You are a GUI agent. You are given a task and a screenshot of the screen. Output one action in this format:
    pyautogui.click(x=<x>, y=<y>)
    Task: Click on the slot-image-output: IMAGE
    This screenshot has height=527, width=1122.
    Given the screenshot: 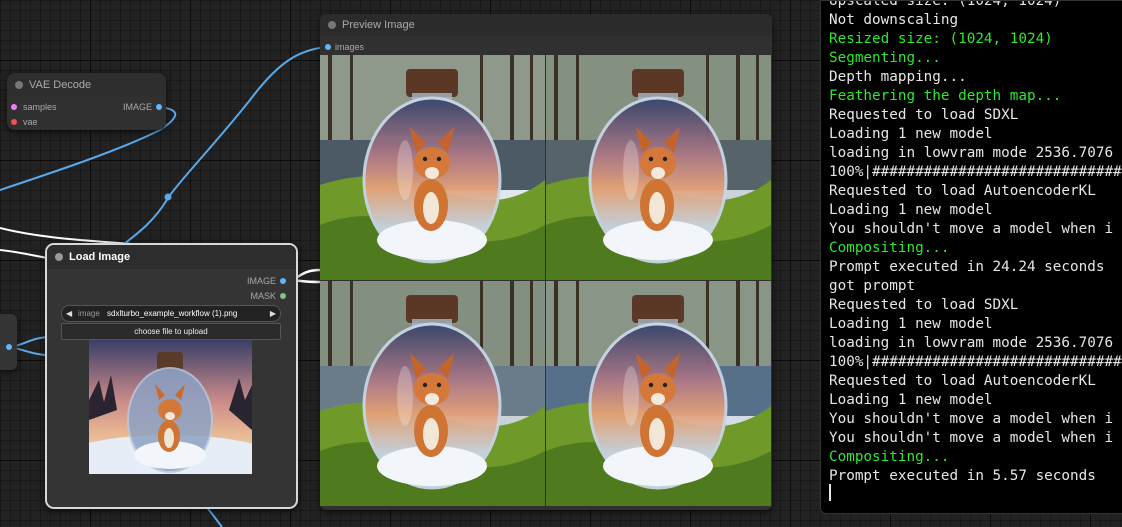 What is the action you would take?
    pyautogui.click(x=142, y=107)
    